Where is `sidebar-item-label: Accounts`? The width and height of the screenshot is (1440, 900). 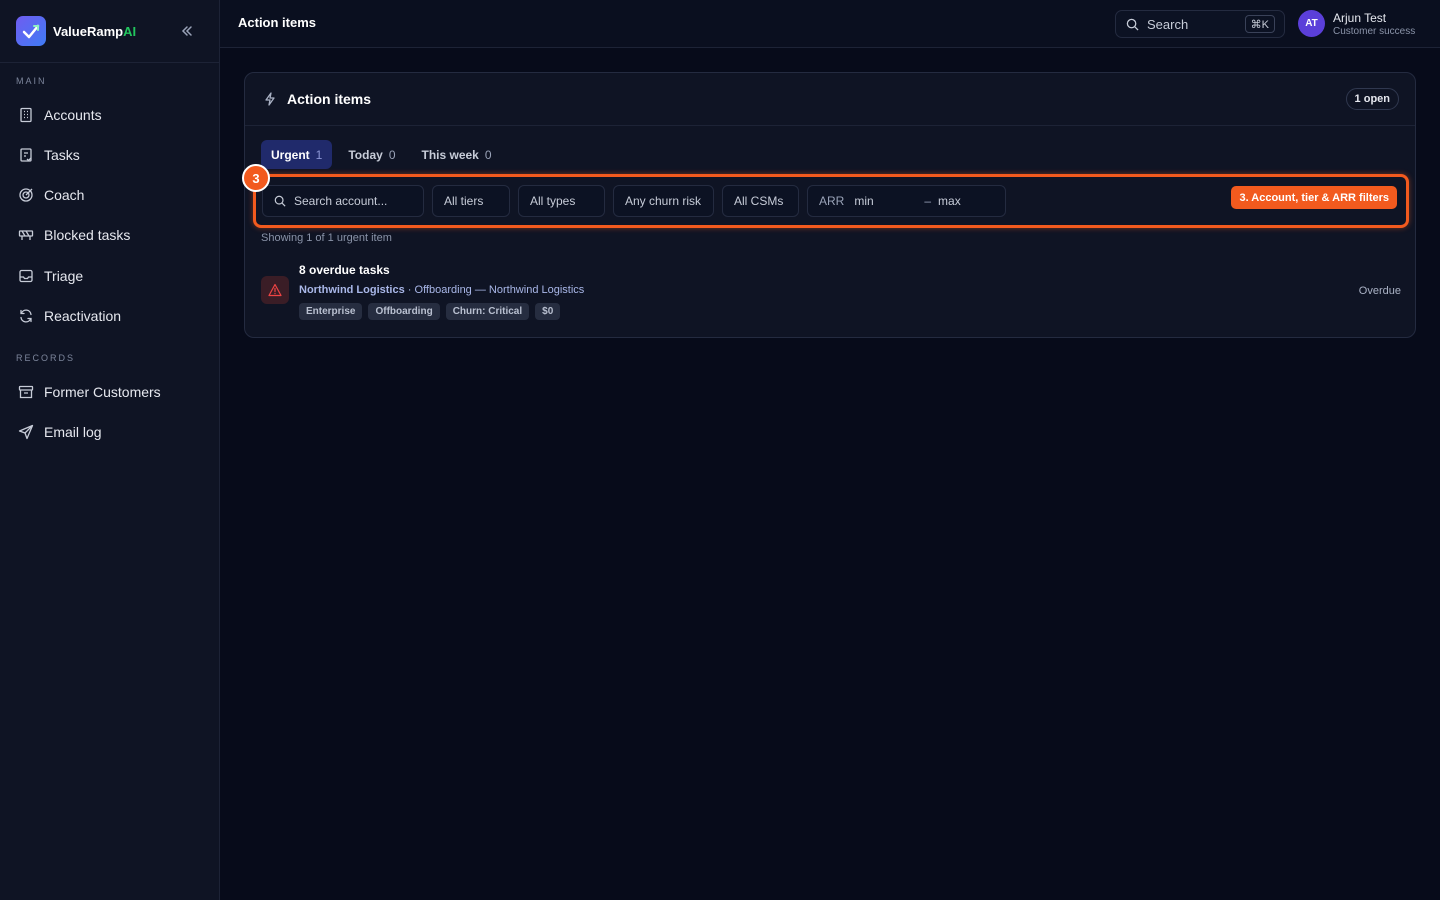
sidebar-item-label: Accounts is located at coordinates (73, 115).